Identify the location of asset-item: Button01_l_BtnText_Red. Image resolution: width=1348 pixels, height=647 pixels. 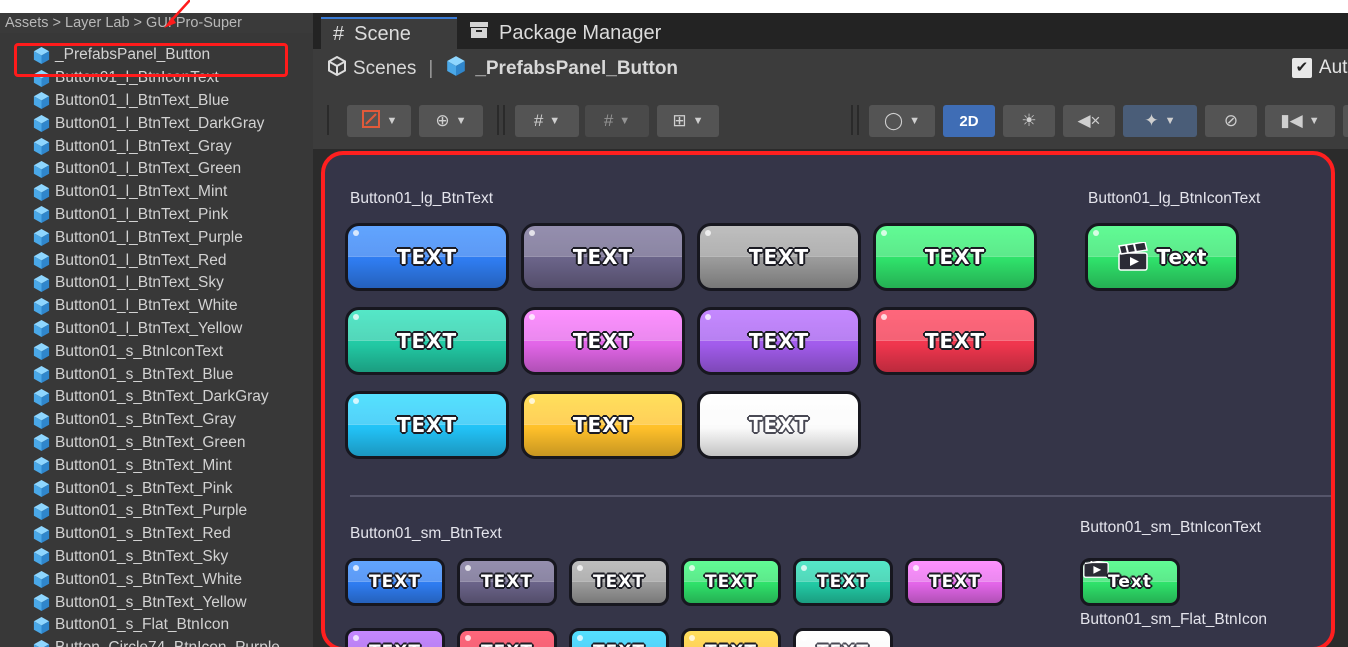
(156, 260).